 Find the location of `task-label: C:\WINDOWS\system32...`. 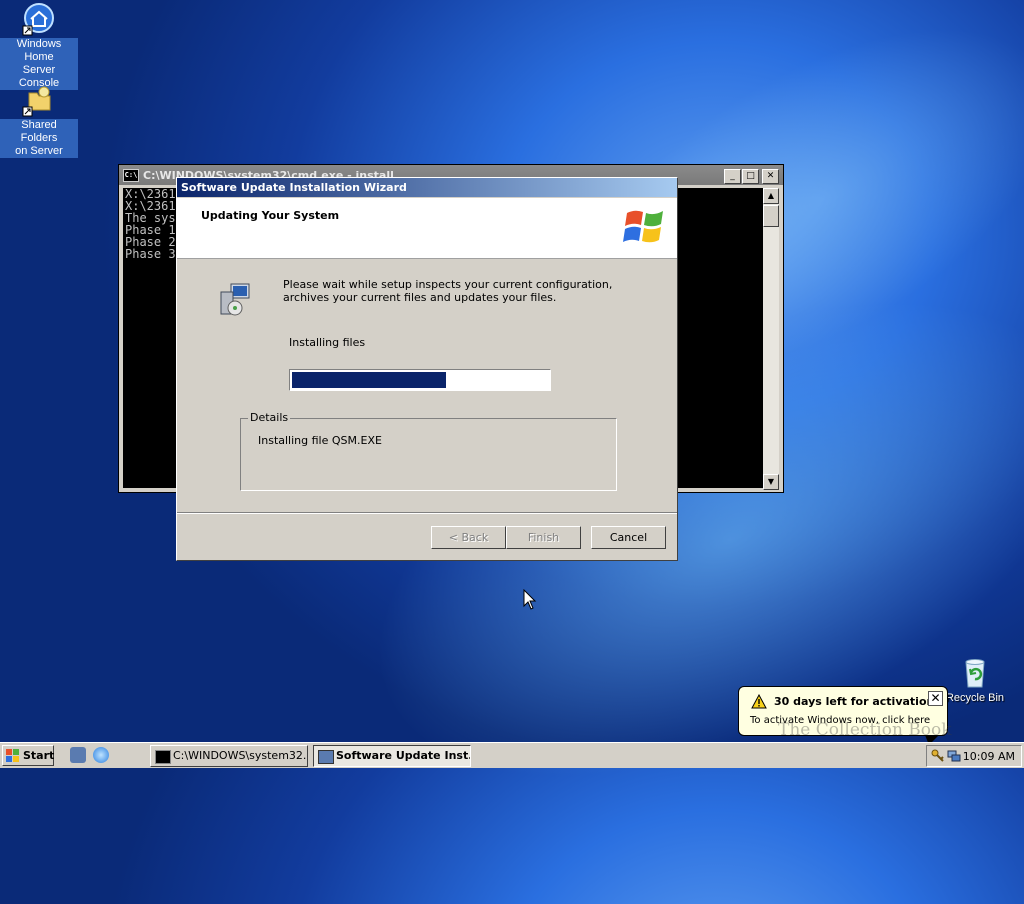

task-label: C:\WINDOWS\system32... is located at coordinates (240, 755).